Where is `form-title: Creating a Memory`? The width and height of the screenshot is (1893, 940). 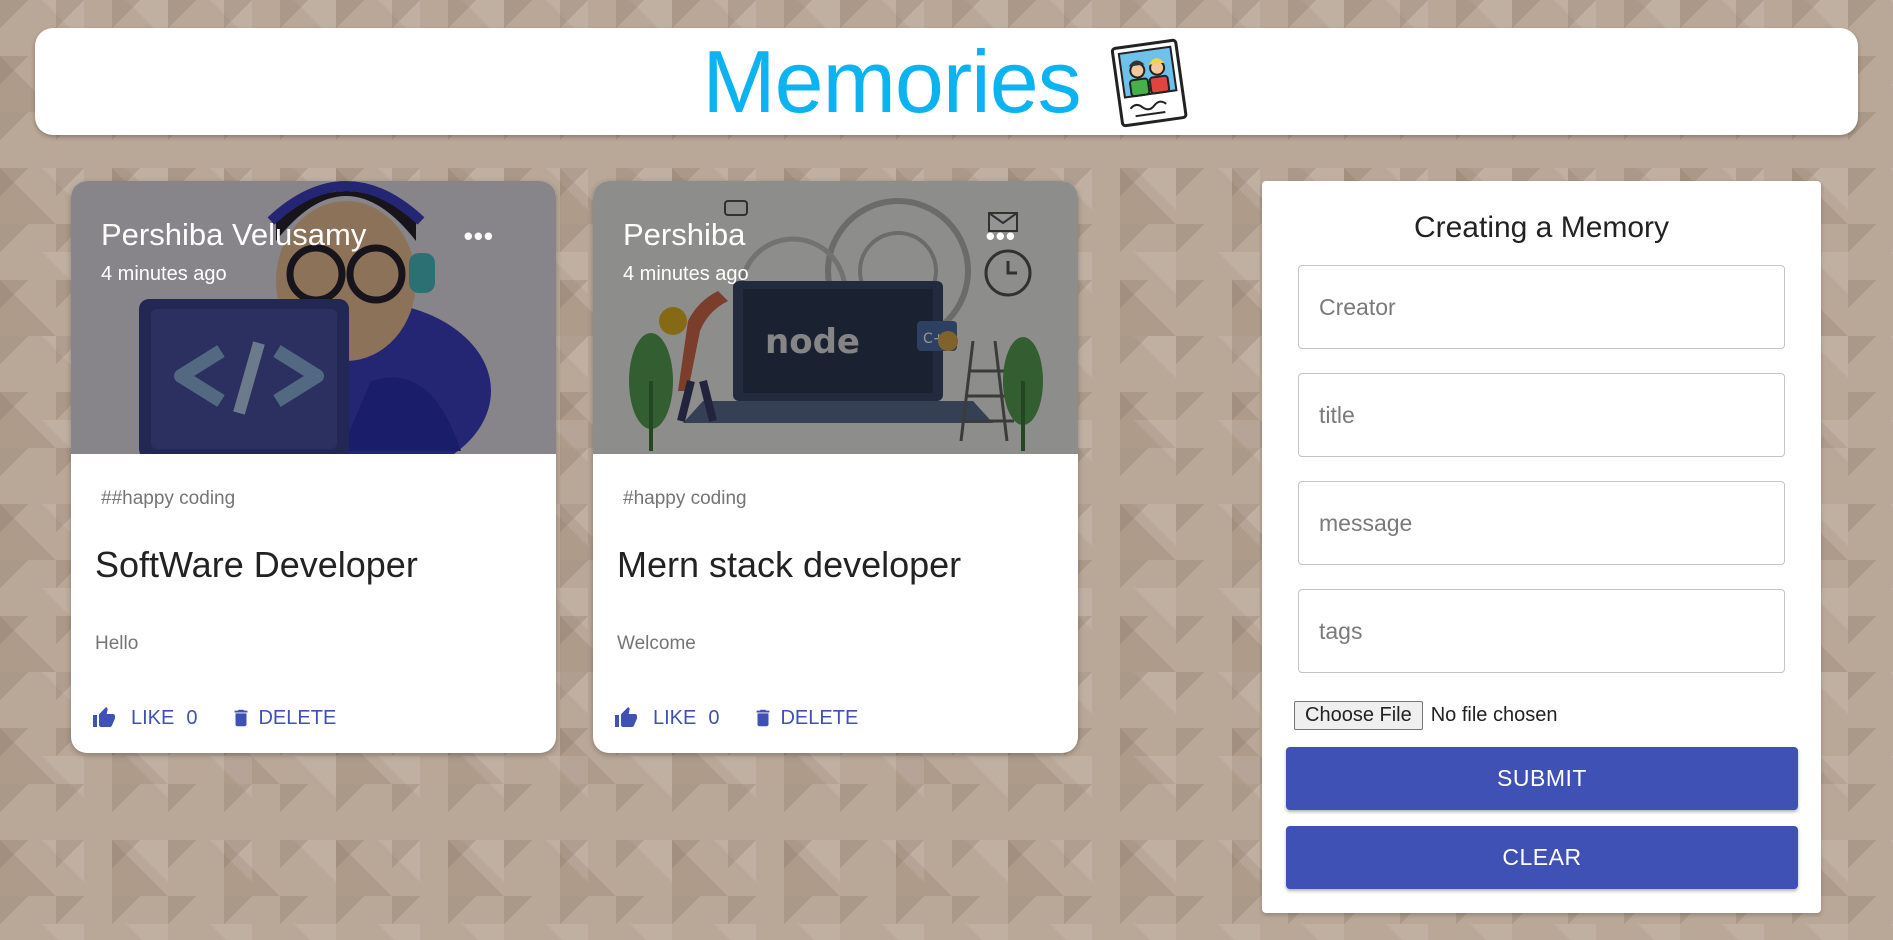 form-title: Creating a Memory is located at coordinates (1541, 227).